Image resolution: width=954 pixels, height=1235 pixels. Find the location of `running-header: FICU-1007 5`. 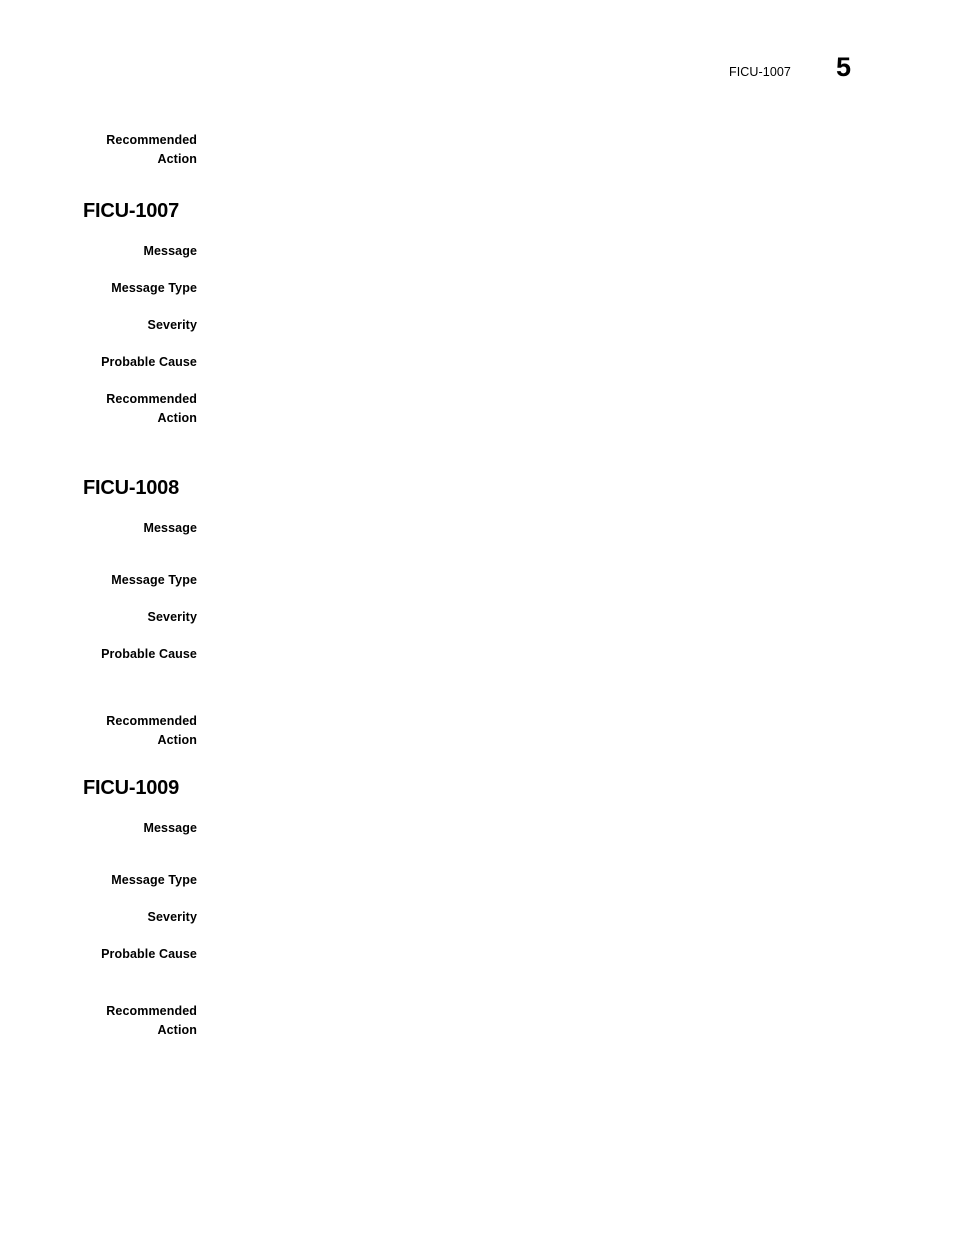

running-header: FICU-1007 5 is located at coordinates (477, 77).